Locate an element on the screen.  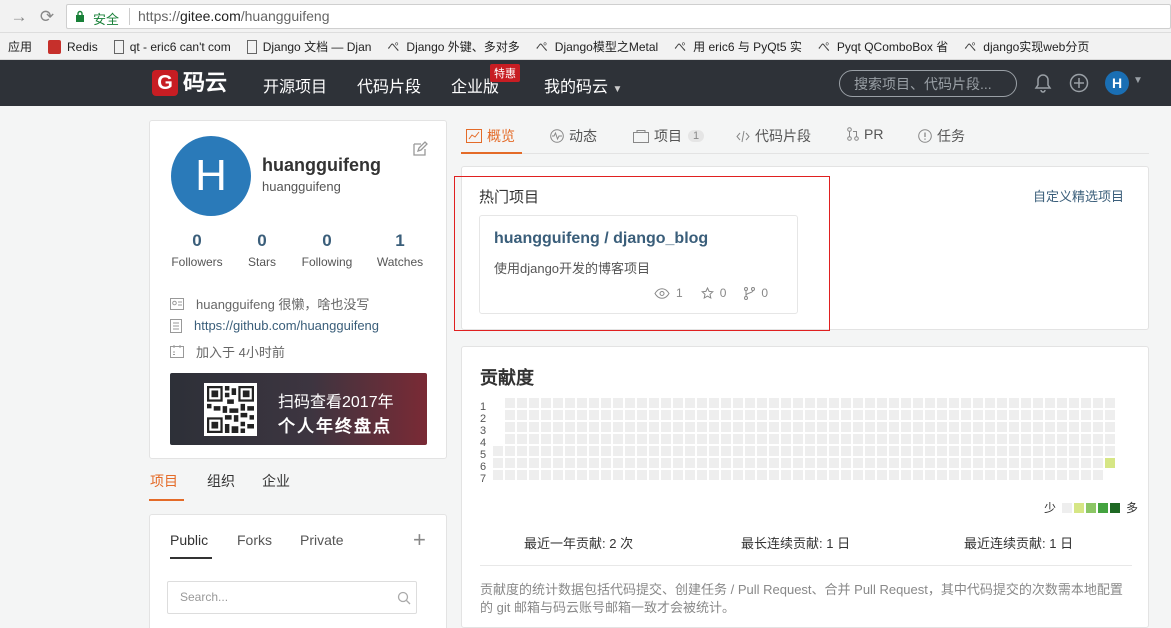
gitee-logo: G 码云 is located at coordinates (192, 83).